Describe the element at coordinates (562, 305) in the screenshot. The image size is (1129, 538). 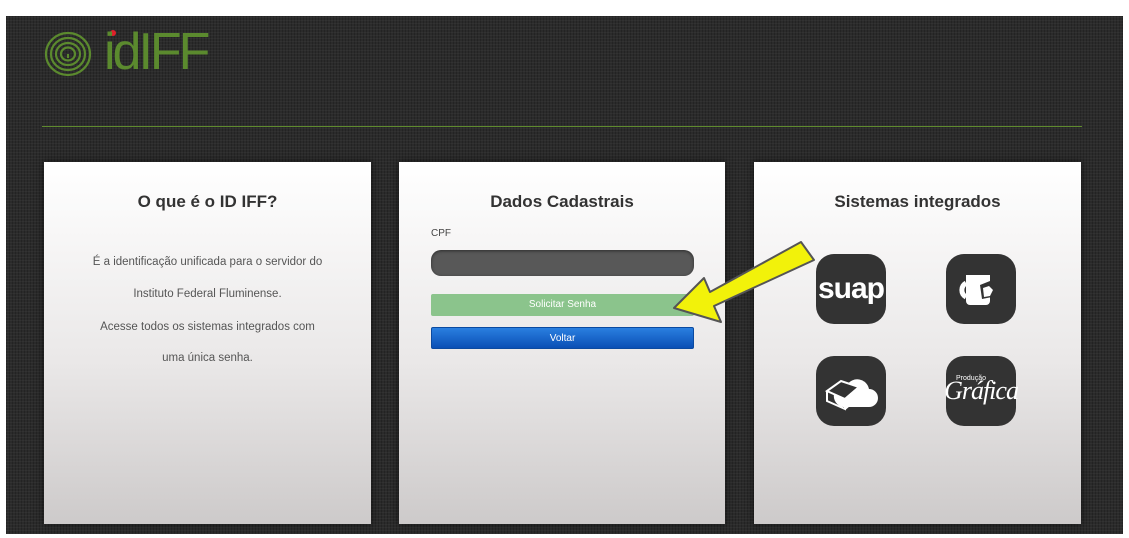
I see `request-password-button: Solicitar Senha` at that location.